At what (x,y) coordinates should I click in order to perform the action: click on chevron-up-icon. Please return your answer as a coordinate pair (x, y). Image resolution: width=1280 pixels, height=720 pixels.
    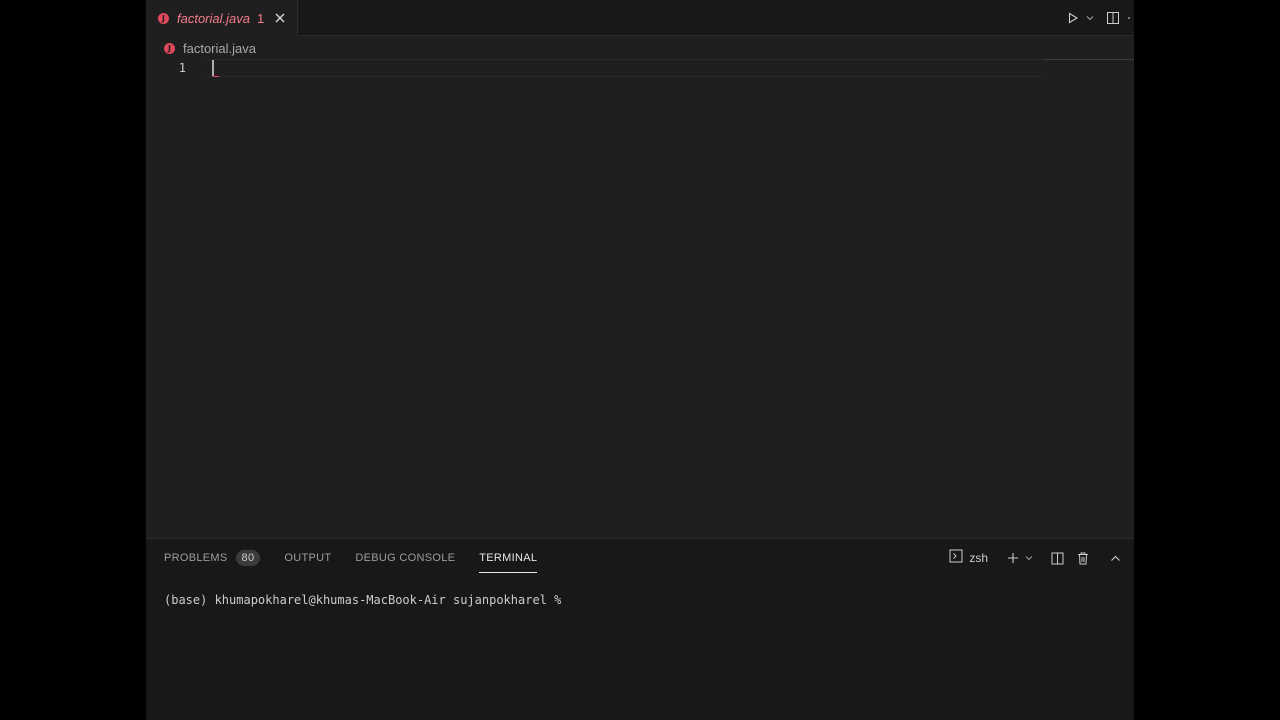
    Looking at the image, I should click on (1115, 558).